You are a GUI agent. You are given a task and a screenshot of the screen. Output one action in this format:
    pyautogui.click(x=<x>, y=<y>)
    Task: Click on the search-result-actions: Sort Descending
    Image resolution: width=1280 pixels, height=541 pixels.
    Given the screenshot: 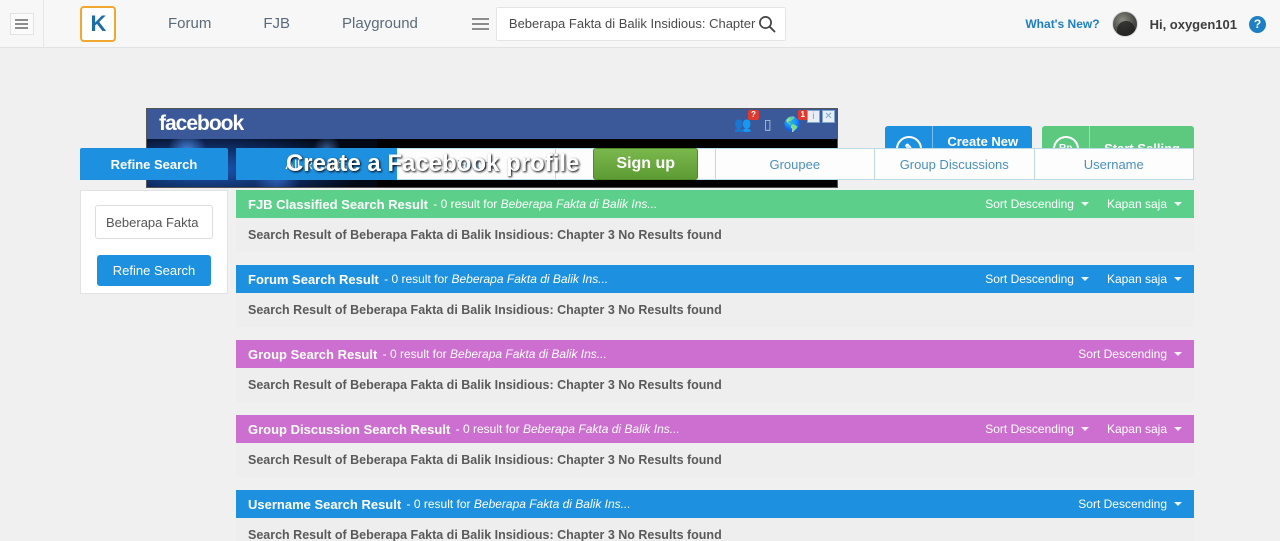 What is the action you would take?
    pyautogui.click(x=1130, y=504)
    